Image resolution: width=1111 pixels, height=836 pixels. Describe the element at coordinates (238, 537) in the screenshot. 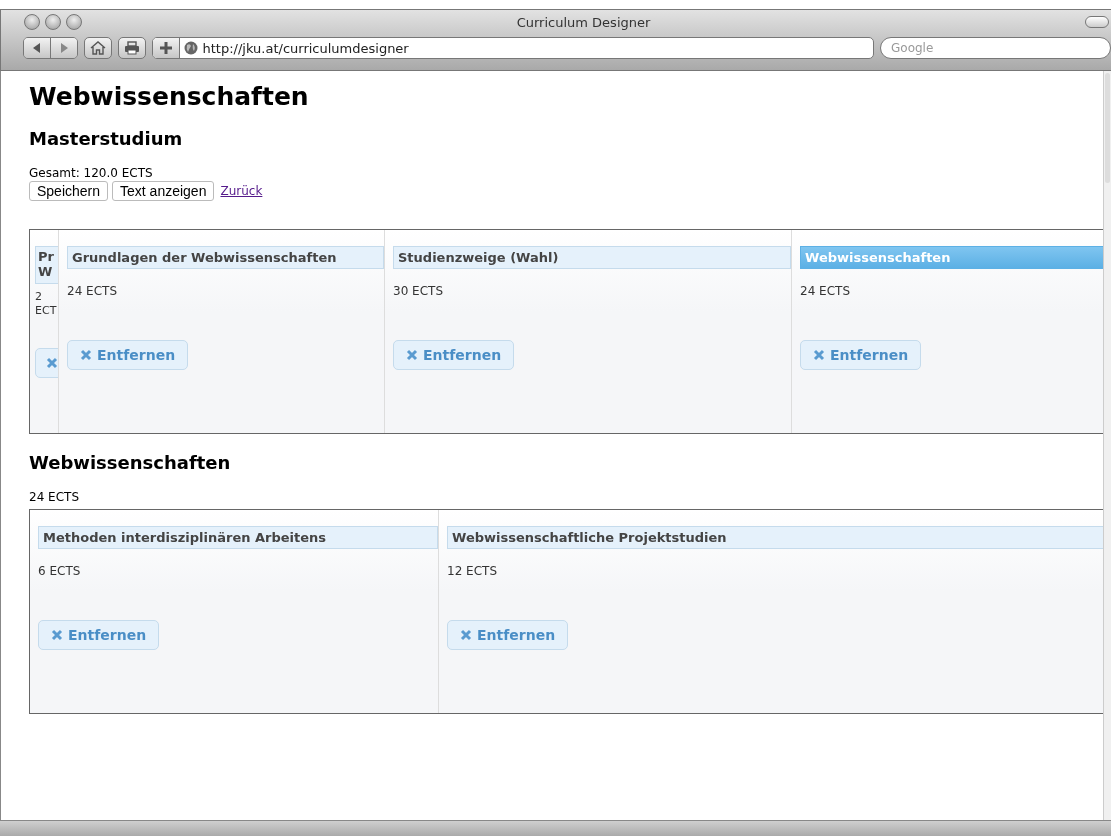

I see `module-title: Methoden interdisziplinären Arbeitens` at that location.